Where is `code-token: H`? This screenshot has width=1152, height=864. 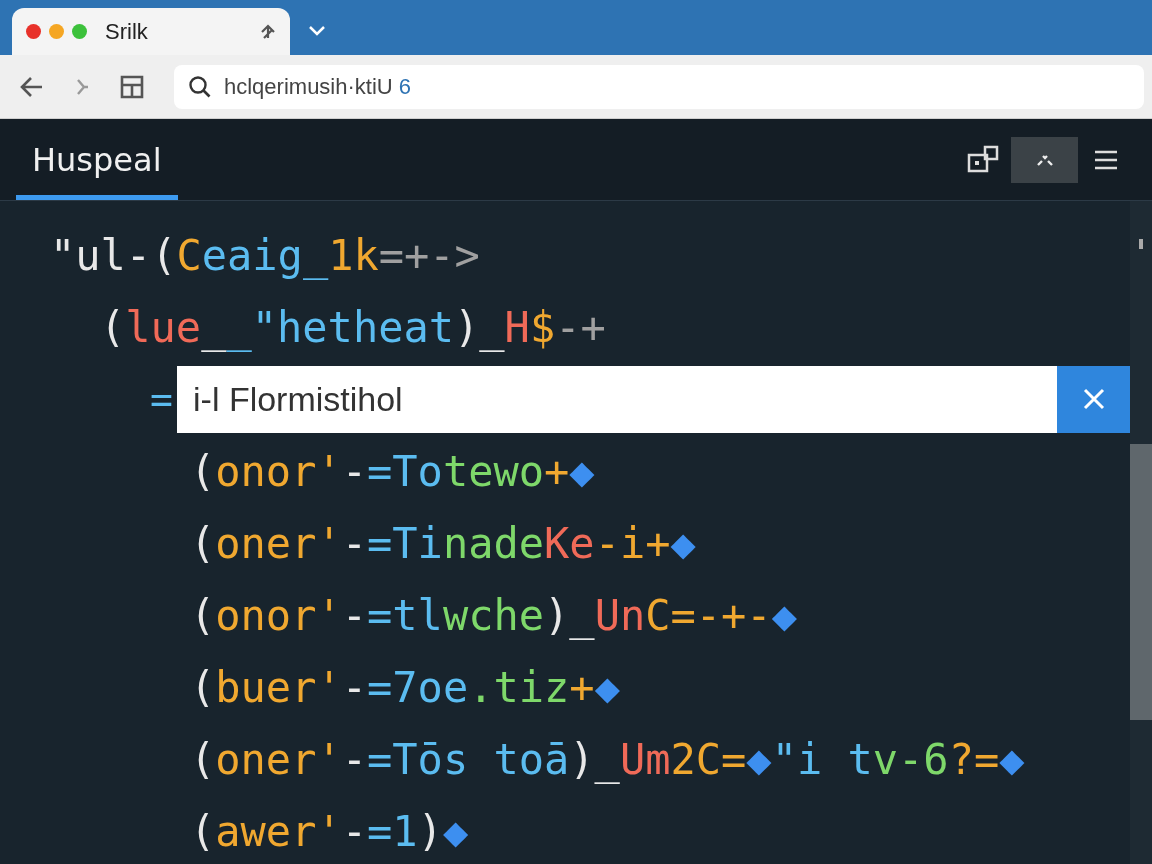
code-token: H is located at coordinates (517, 327).